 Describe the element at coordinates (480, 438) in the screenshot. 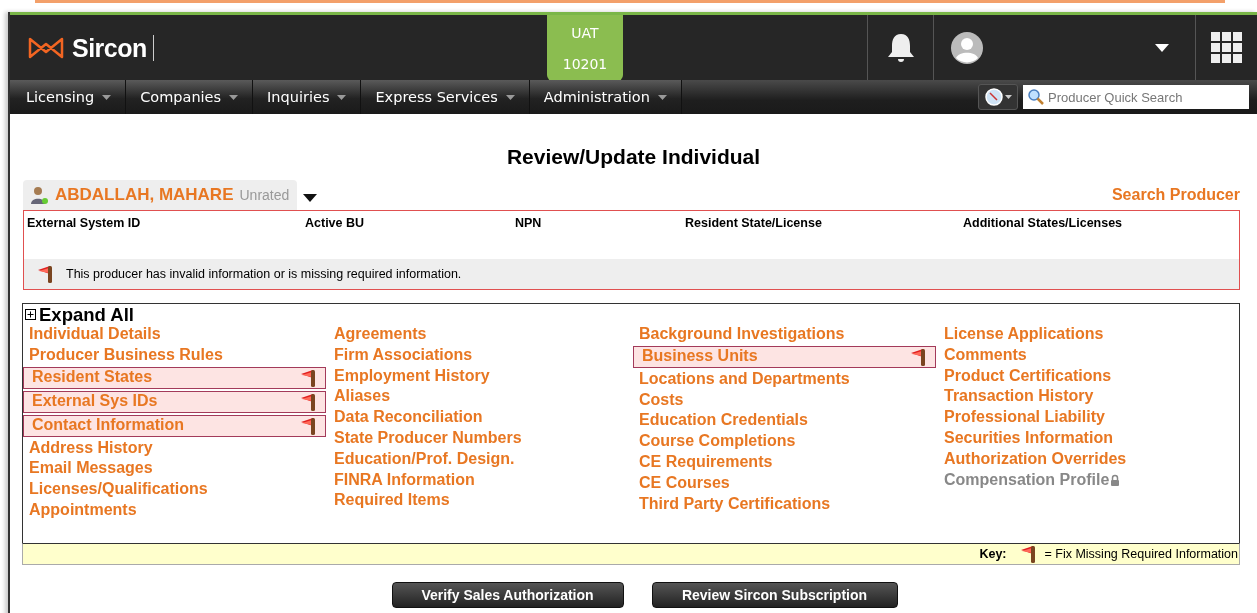

I see `section-link: State Producer Numbers` at that location.